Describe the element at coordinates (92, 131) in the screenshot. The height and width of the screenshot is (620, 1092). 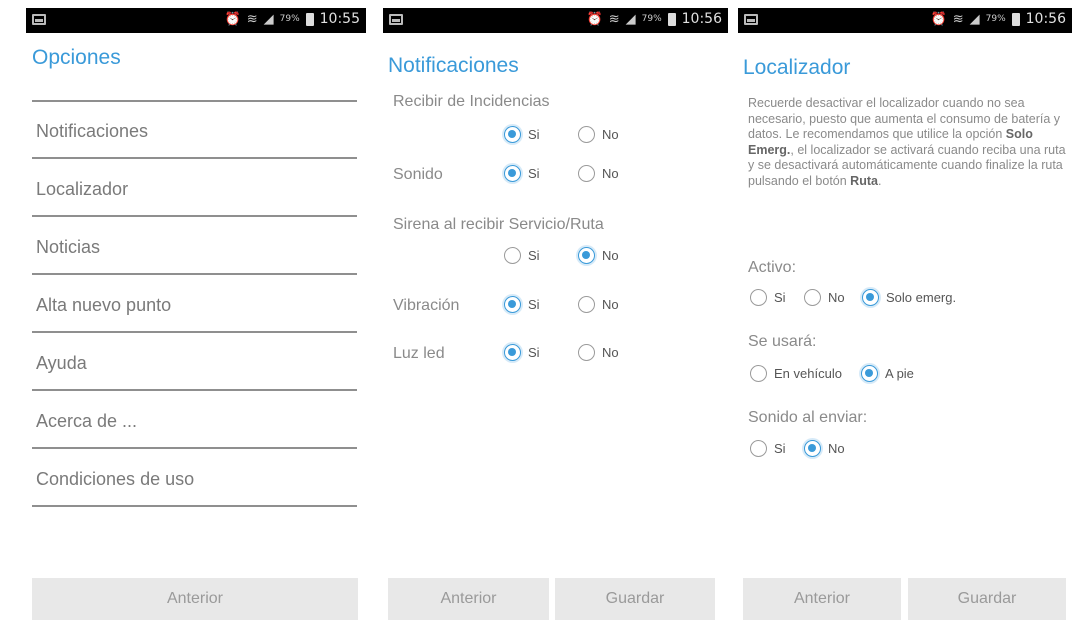
I see `menu-item-notificaciones: Notificaciones` at that location.